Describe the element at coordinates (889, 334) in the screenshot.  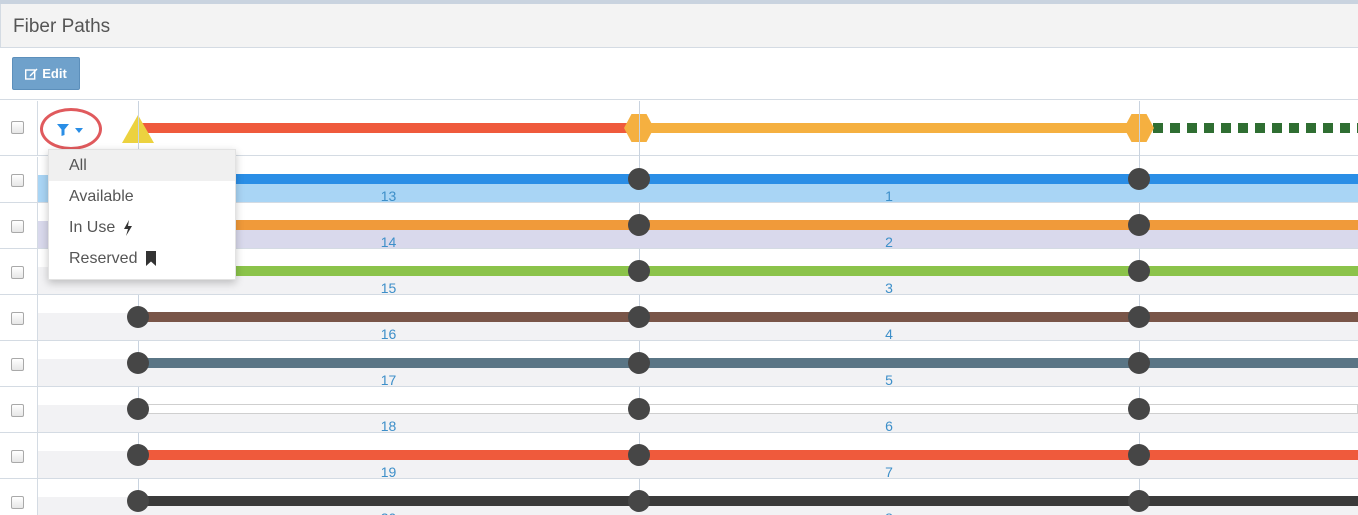
I see `fiber-number: 4` at that location.